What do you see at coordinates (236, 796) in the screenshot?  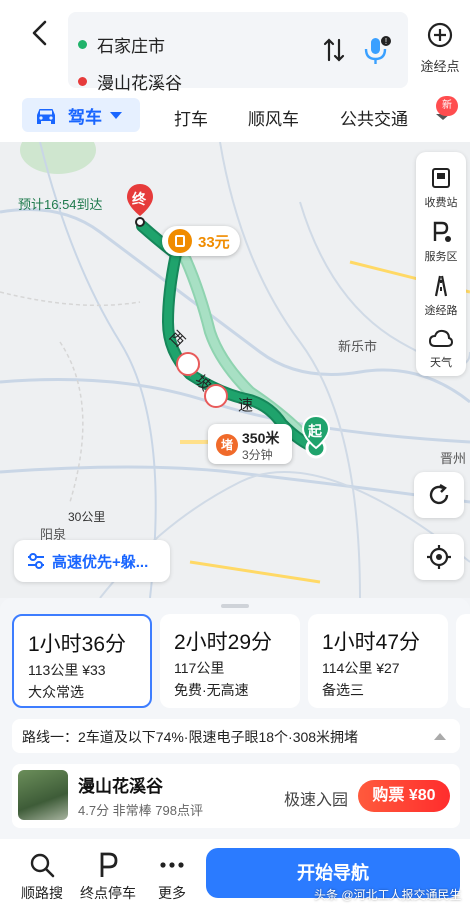 I see `destination-poi-card: 漫山花溪谷 4.7分 非常棒 798点评 极速入园 购票 ¥80` at bounding box center [236, 796].